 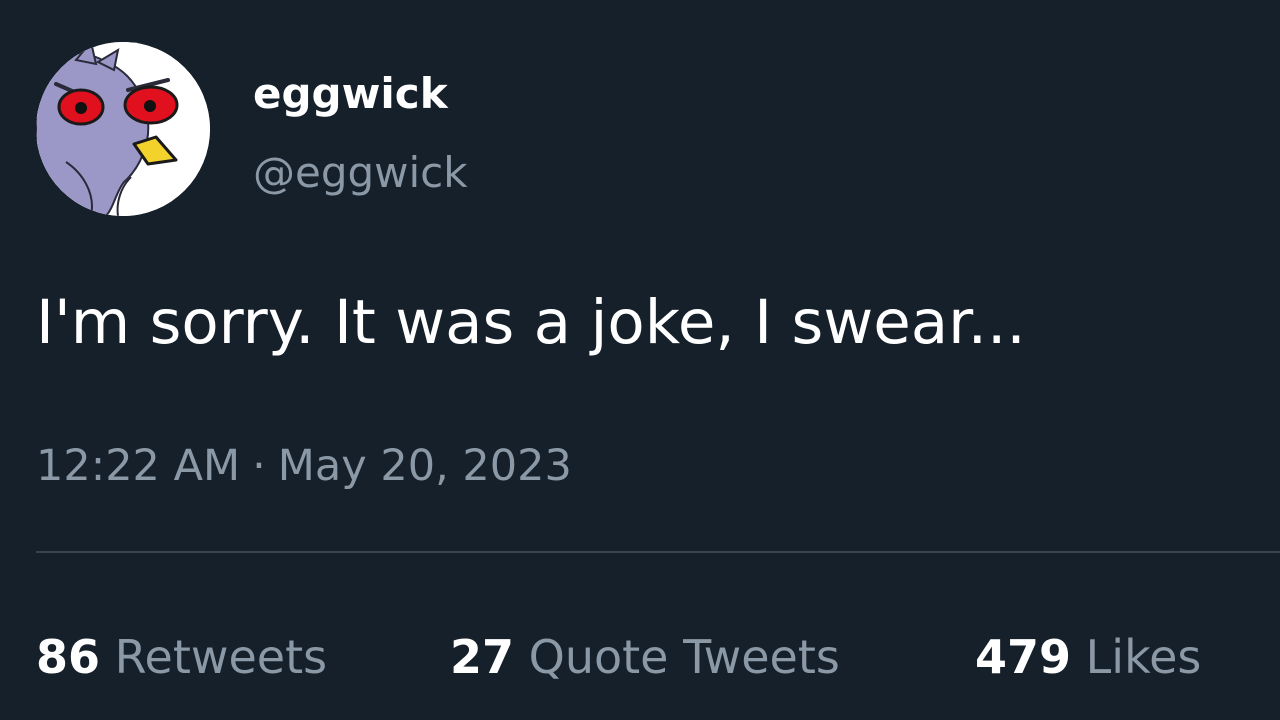 I want to click on tweet-timestamp: 12:22 AM · May 20, 2023, so click(x=304, y=466).